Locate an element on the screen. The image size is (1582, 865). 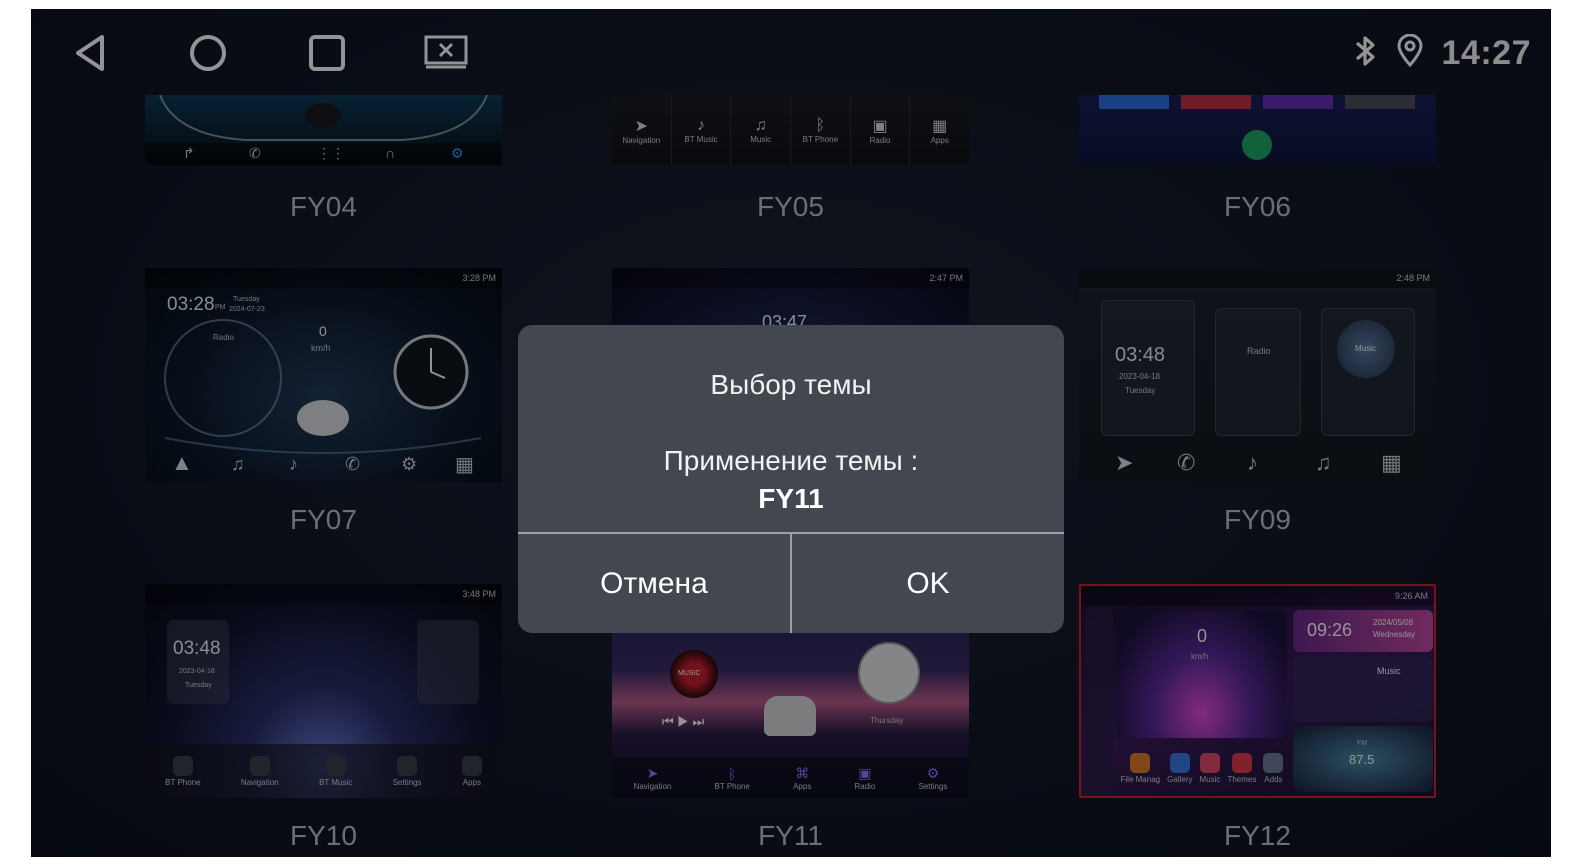
dialog-theme-name: FY11 is located at coordinates (791, 498).